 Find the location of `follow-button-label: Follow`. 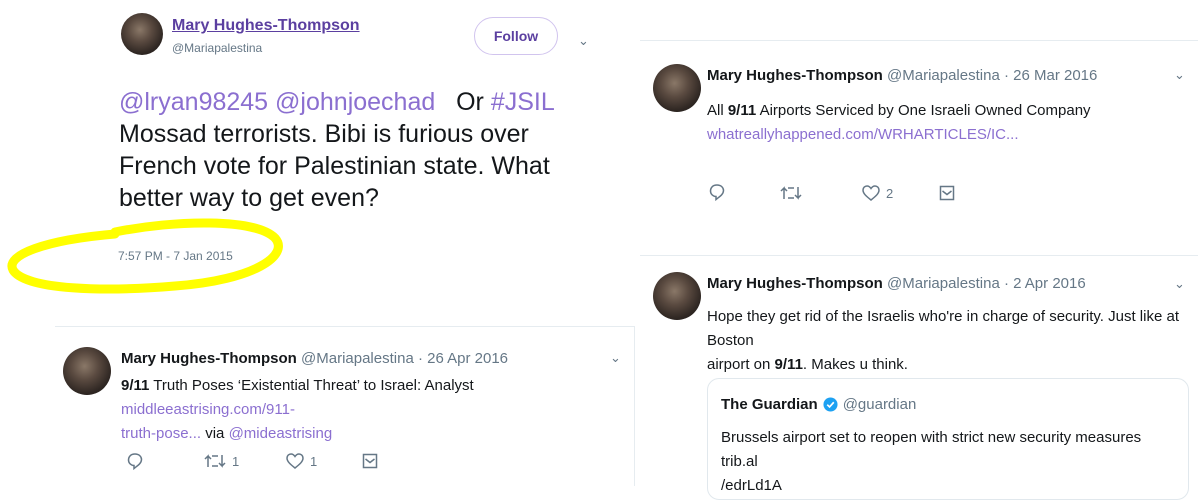

follow-button-label: Follow is located at coordinates (516, 36).